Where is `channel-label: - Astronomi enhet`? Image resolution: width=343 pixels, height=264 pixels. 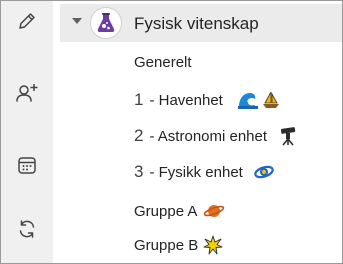 channel-label: - Astronomi enhet is located at coordinates (208, 136).